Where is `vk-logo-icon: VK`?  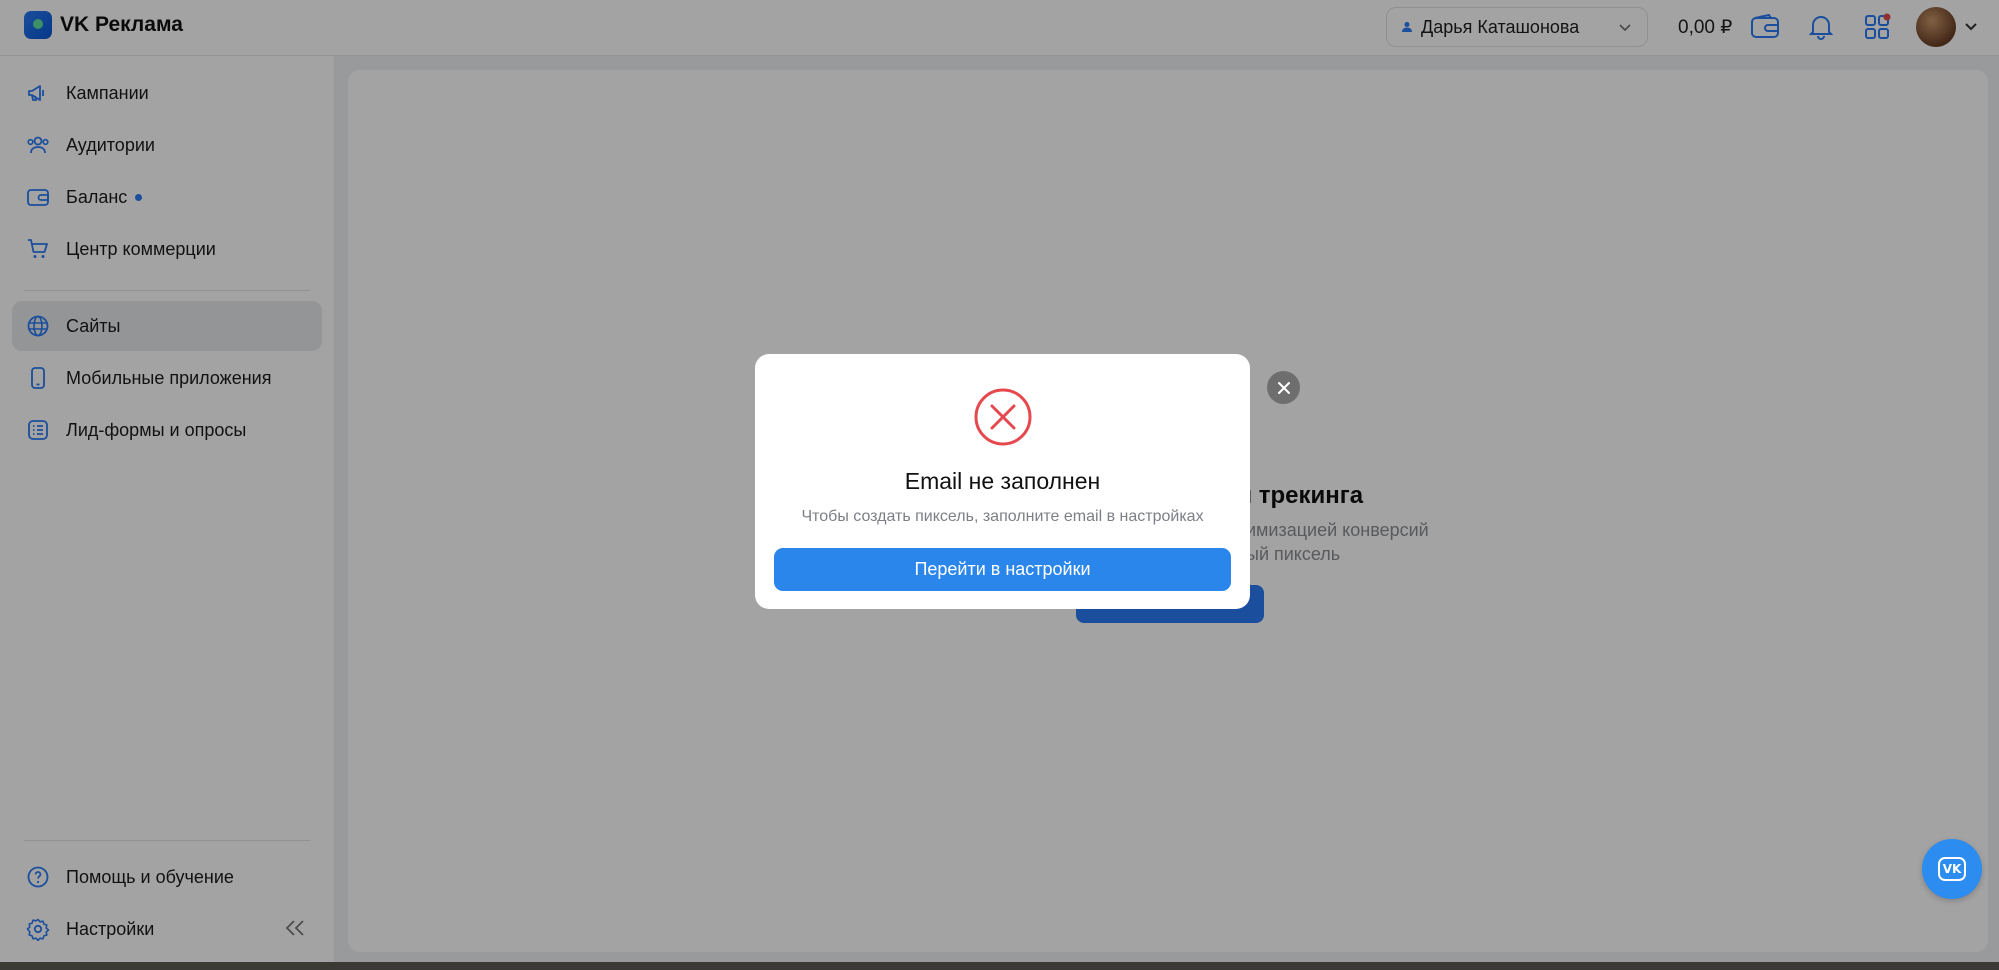 vk-logo-icon: VK is located at coordinates (1952, 869).